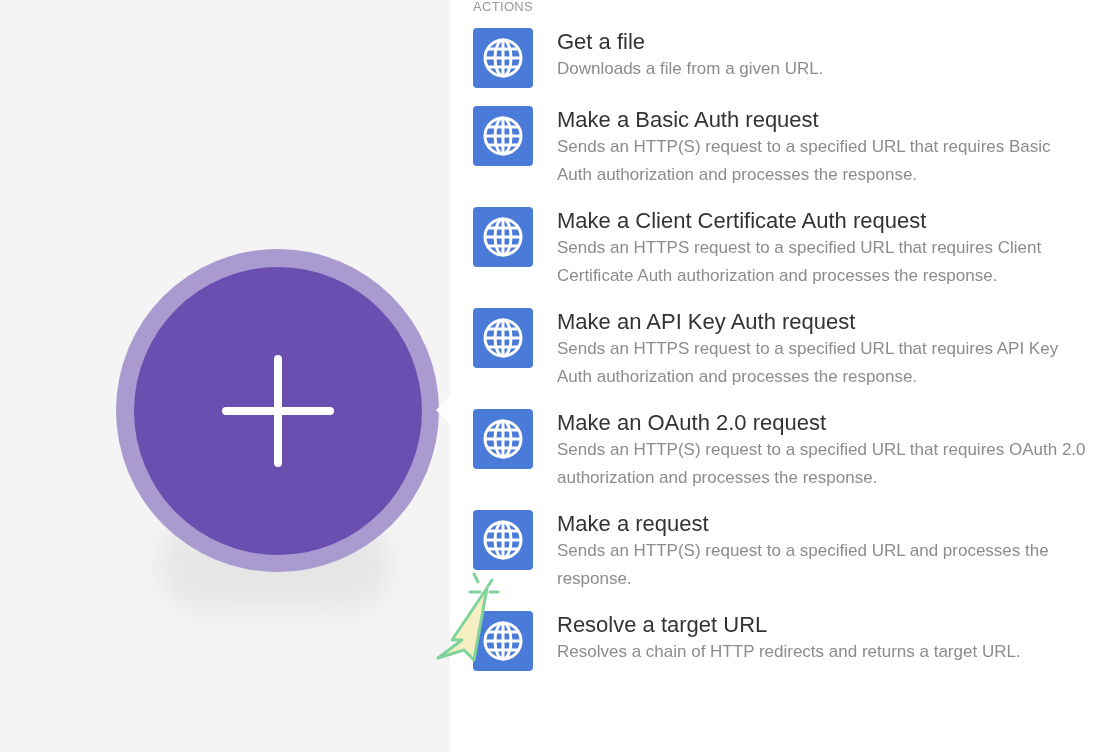 This screenshot has width=1106, height=752. What do you see at coordinates (803, 565) in the screenshot?
I see `action-description: Sends an HTTP(S) request to a specified URL and processes the response.` at bounding box center [803, 565].